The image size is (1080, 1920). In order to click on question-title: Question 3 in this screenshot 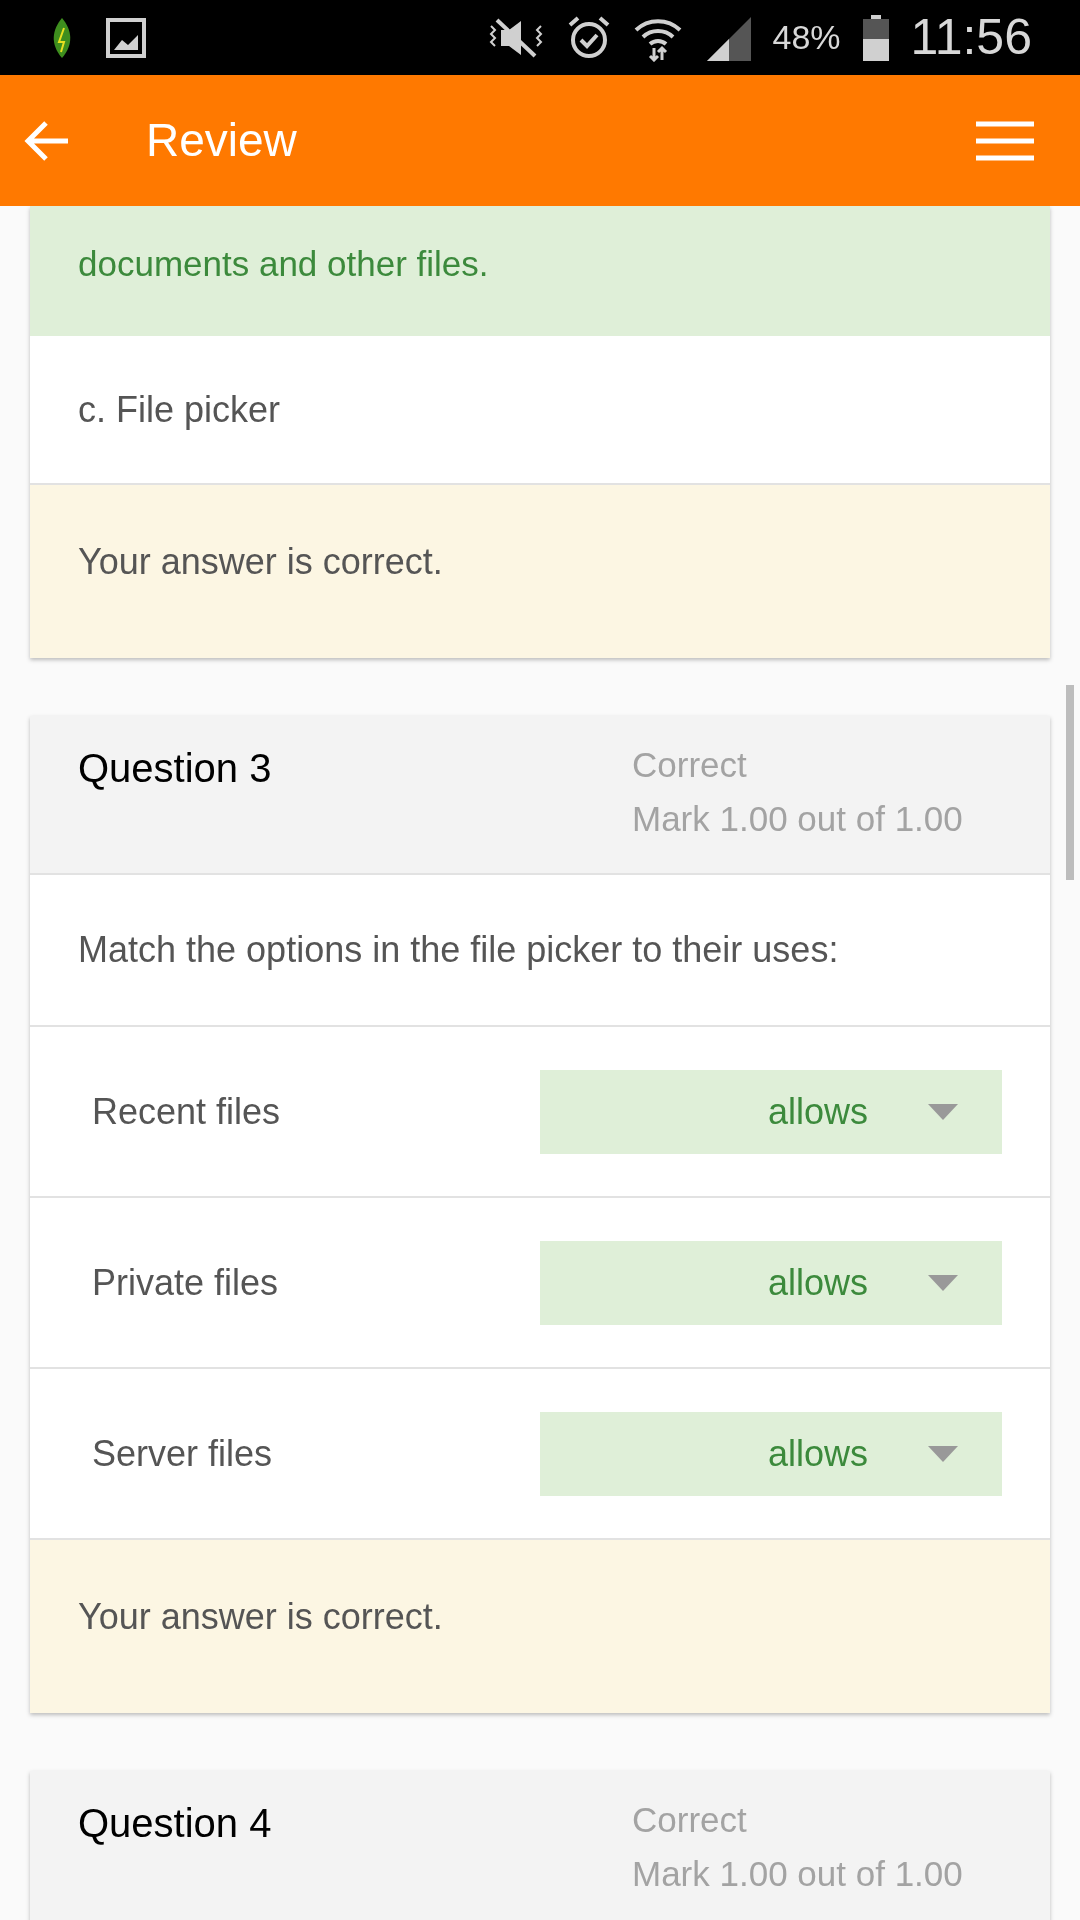, I will do `click(175, 768)`.